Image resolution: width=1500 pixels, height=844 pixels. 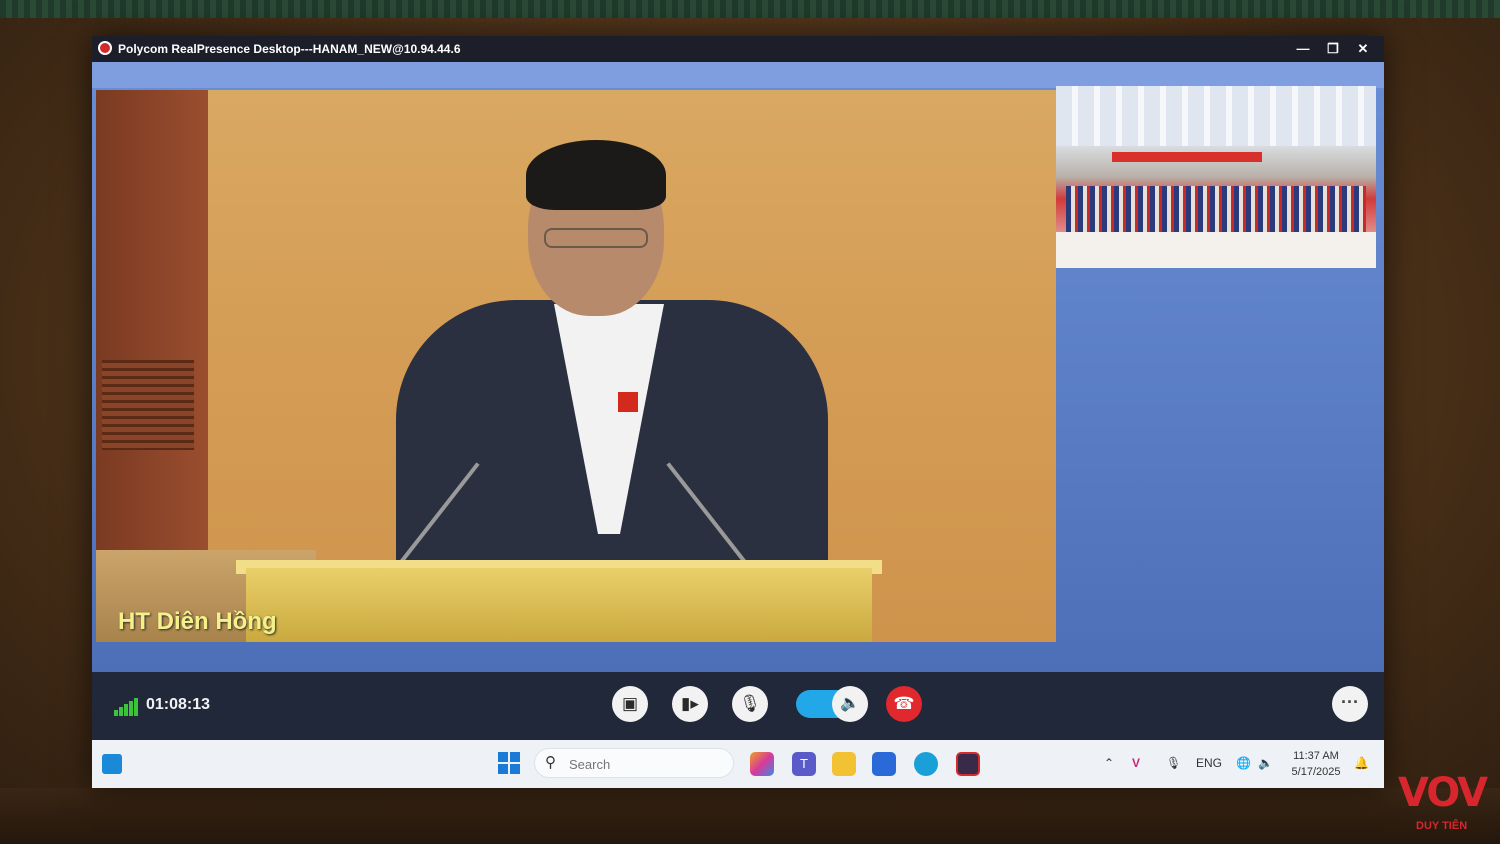 I want to click on file-explorer-icon, so click(x=844, y=764).